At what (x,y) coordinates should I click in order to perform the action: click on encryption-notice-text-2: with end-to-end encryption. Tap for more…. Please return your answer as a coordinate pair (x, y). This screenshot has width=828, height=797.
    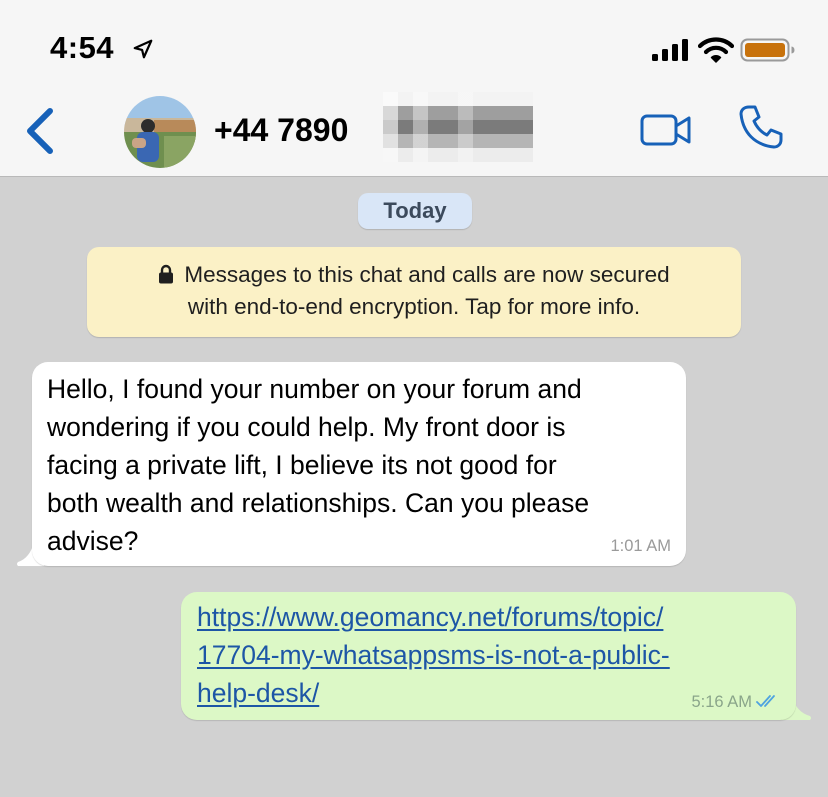
    Looking at the image, I should click on (414, 306).